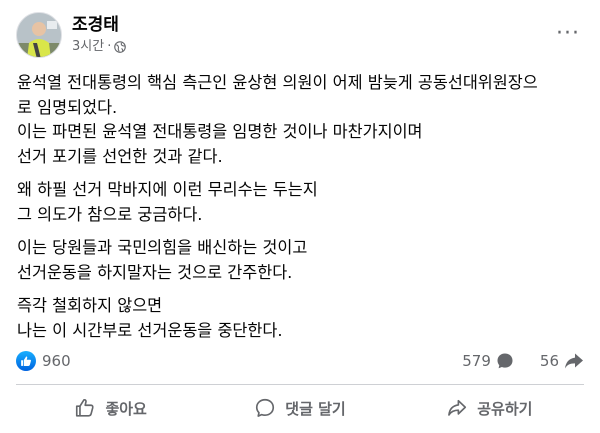 Image resolution: width=600 pixels, height=433 pixels. Describe the element at coordinates (300, 384) in the screenshot. I see `stats-divider` at that location.